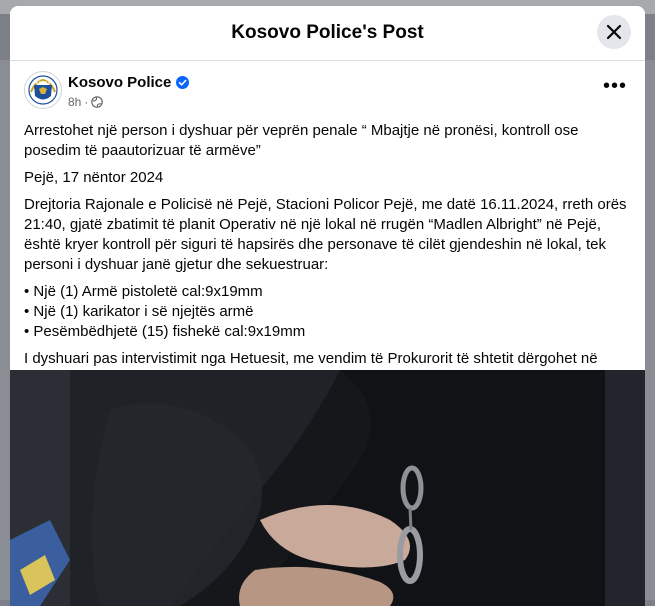 This screenshot has width=655, height=606. What do you see at coordinates (119, 82) in the screenshot?
I see `author-name: Kosovo Police` at bounding box center [119, 82].